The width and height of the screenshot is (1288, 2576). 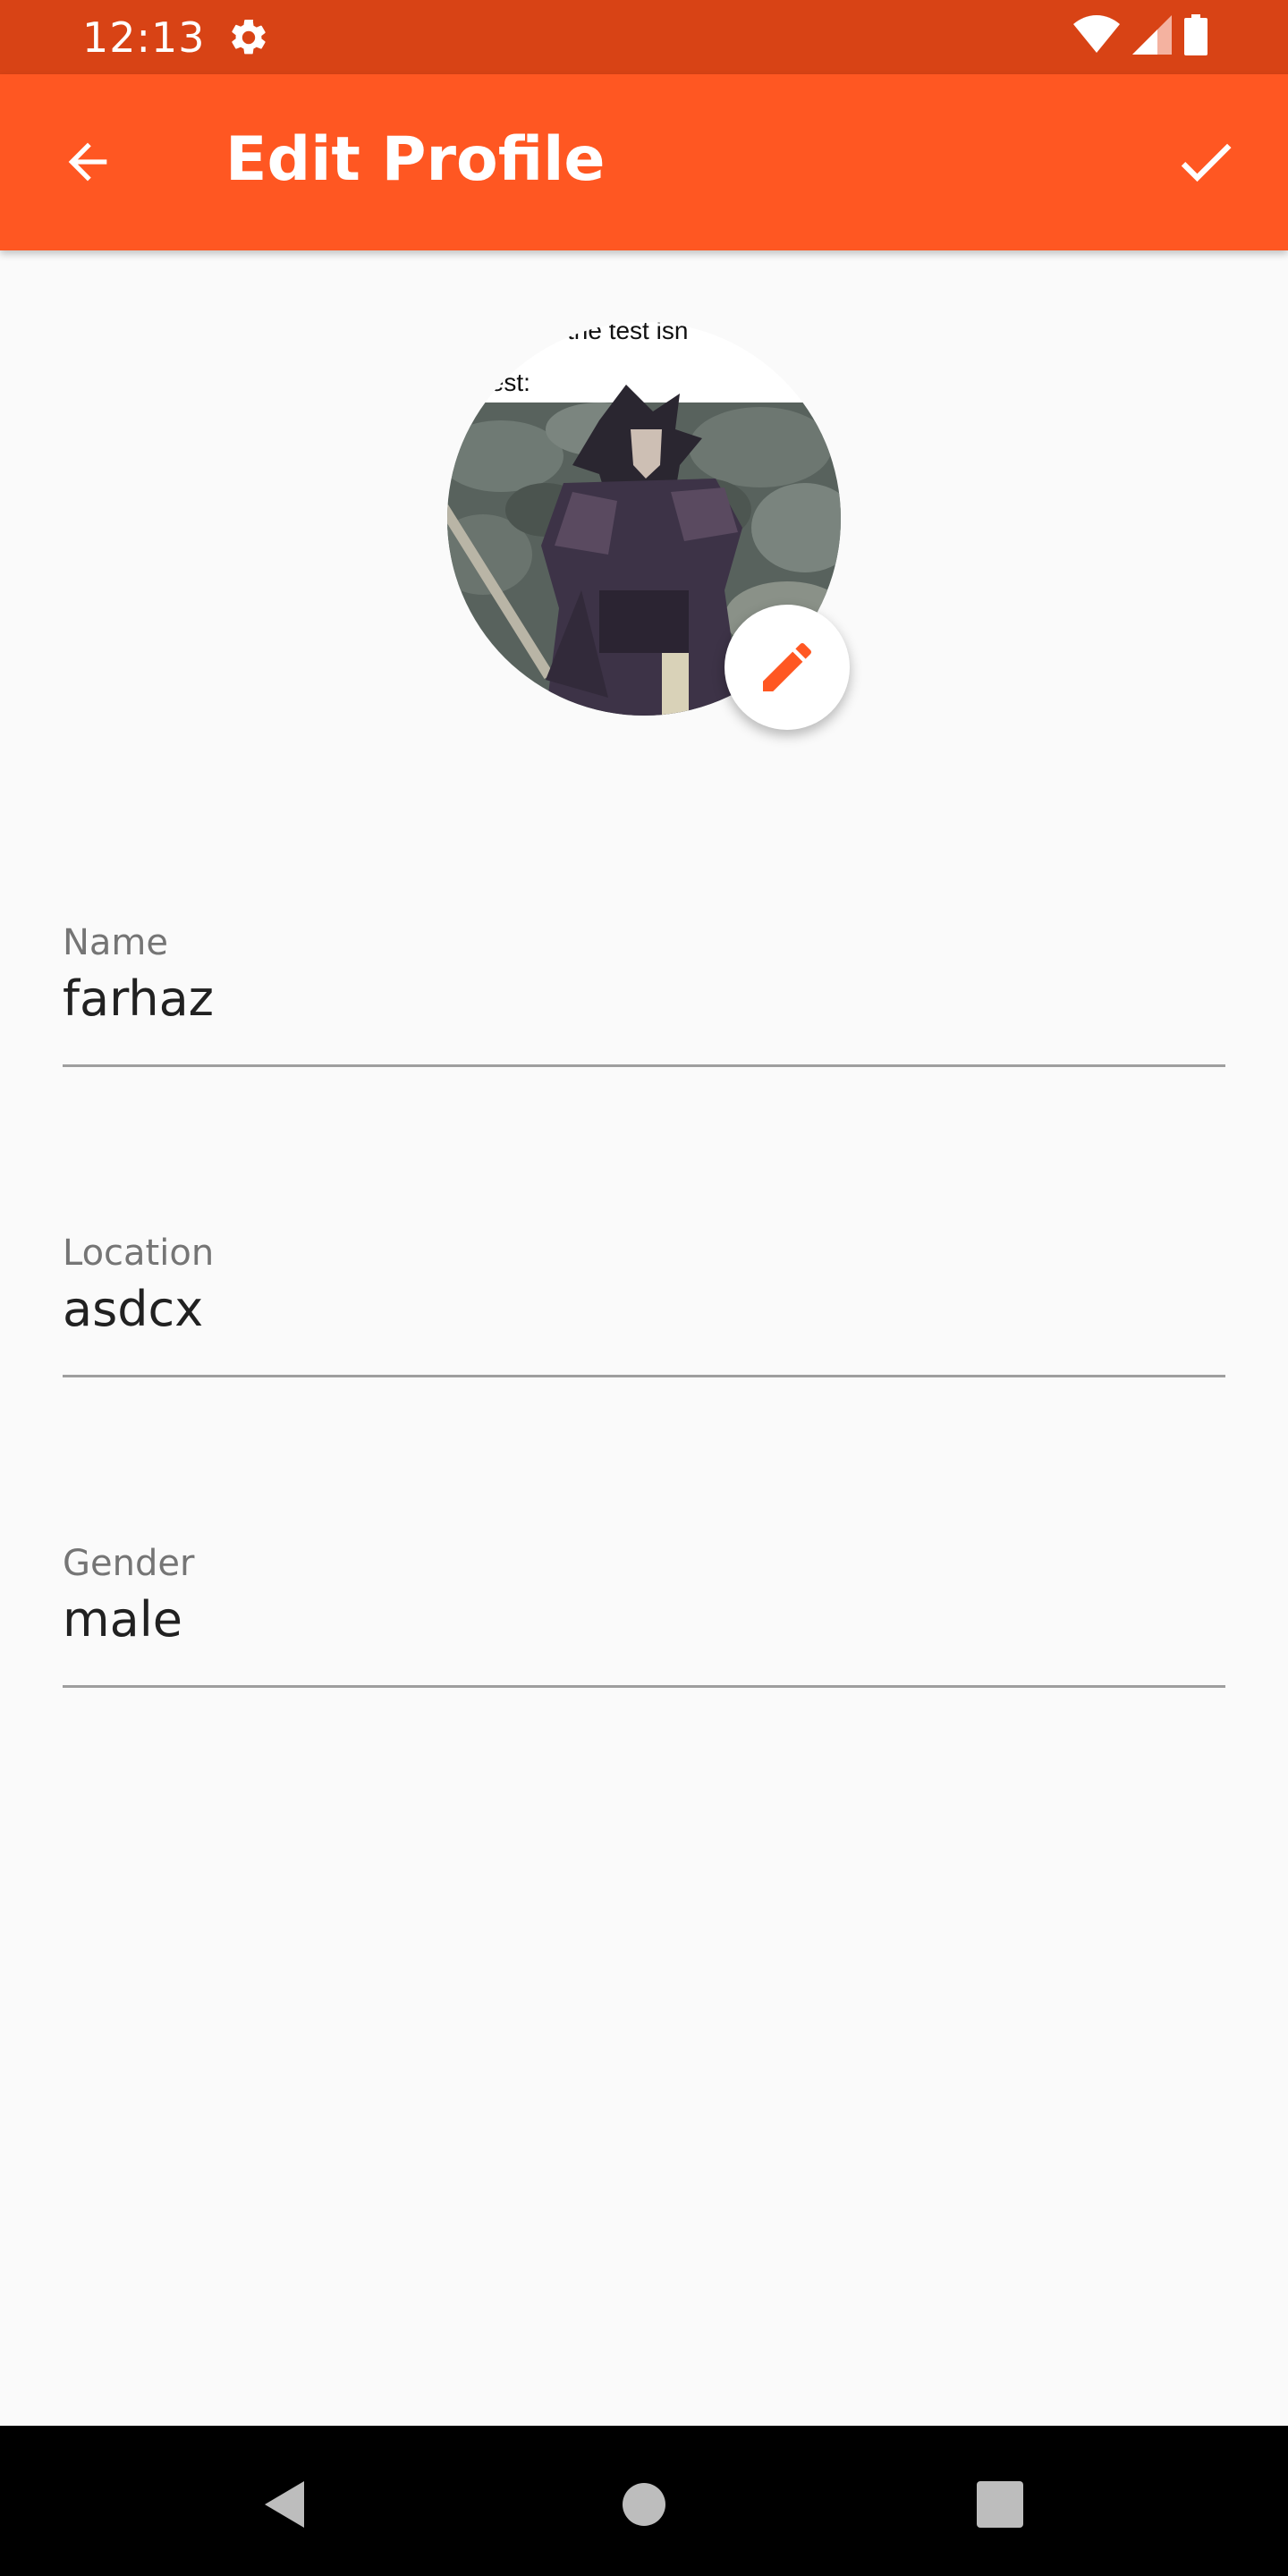 I want to click on pencil-icon, so click(x=787, y=666).